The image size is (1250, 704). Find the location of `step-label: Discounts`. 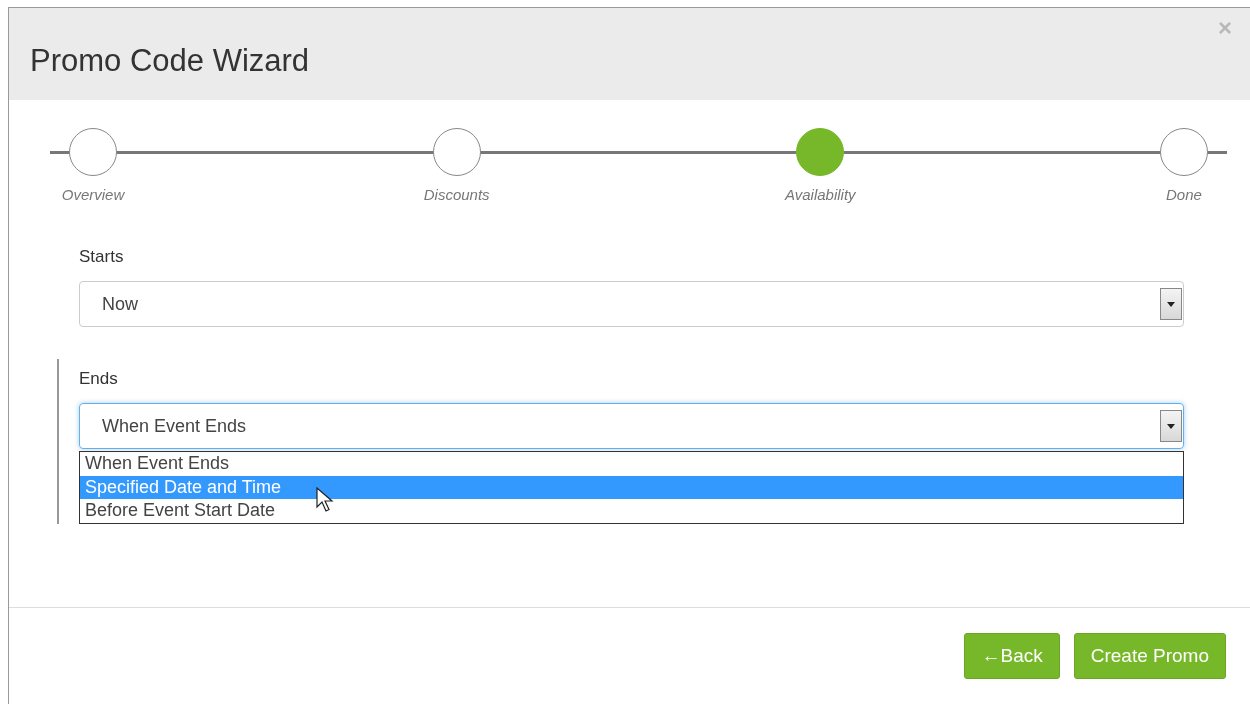

step-label: Discounts is located at coordinates (456, 194).